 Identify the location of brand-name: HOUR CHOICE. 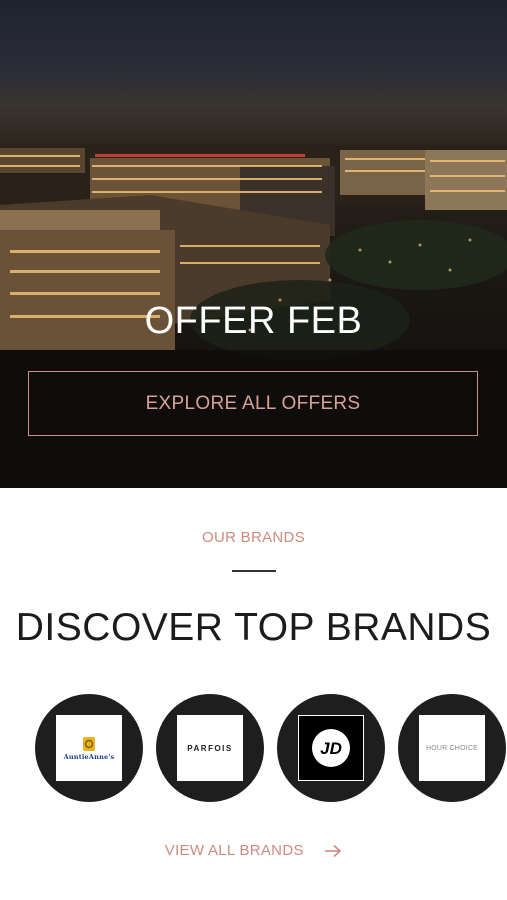
(452, 748).